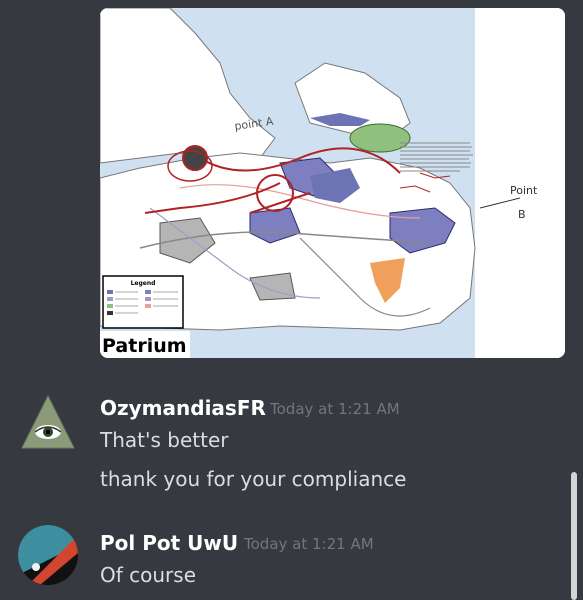 The height and width of the screenshot is (600, 583). I want to click on illuminati-eye-icon, so click(48, 421).